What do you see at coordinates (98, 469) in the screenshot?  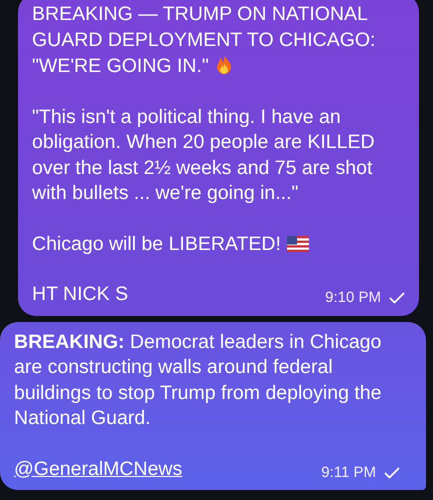 I see `channel-link: @GeneralMCNews` at bounding box center [98, 469].